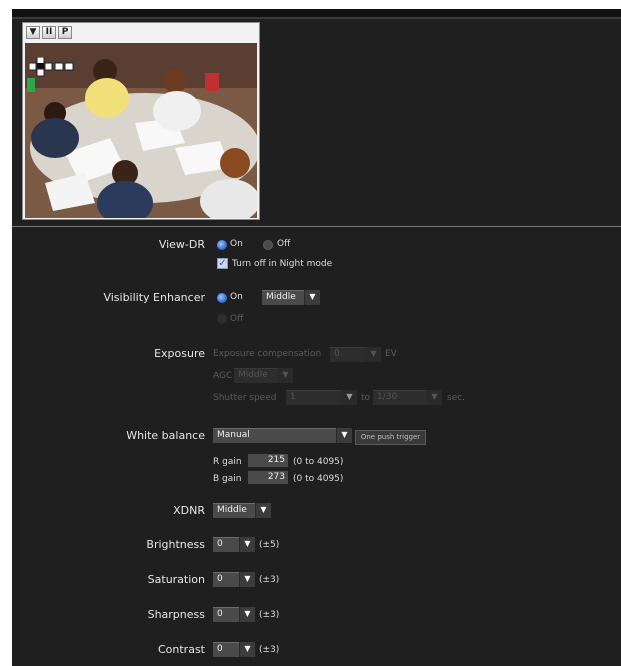 The height and width of the screenshot is (666, 621). I want to click on exposure-compensation-label: Exposure compensation, so click(267, 354).